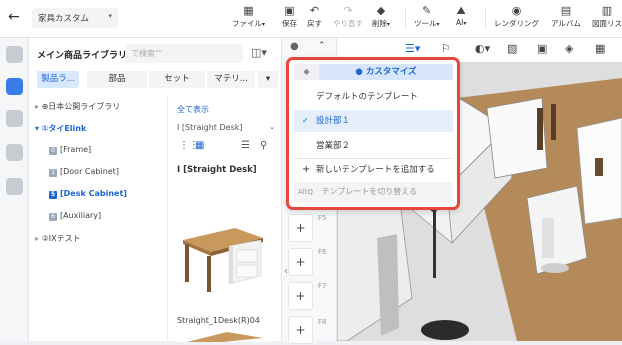 Image resolution: width=622 pixels, height=345 pixels. Describe the element at coordinates (199, 145) in the screenshot. I see `grid-large-icon: ▦` at that location.